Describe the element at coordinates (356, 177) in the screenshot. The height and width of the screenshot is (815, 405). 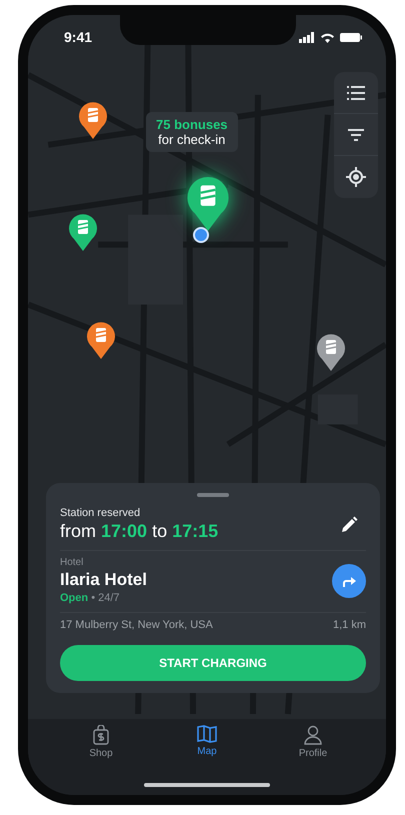
I see `location-target-icon` at that location.